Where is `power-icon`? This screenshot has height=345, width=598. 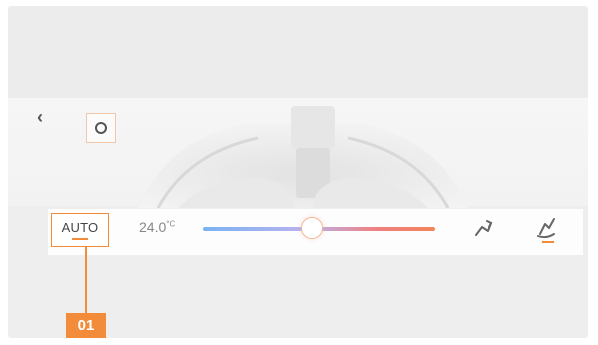
power-icon is located at coordinates (101, 128).